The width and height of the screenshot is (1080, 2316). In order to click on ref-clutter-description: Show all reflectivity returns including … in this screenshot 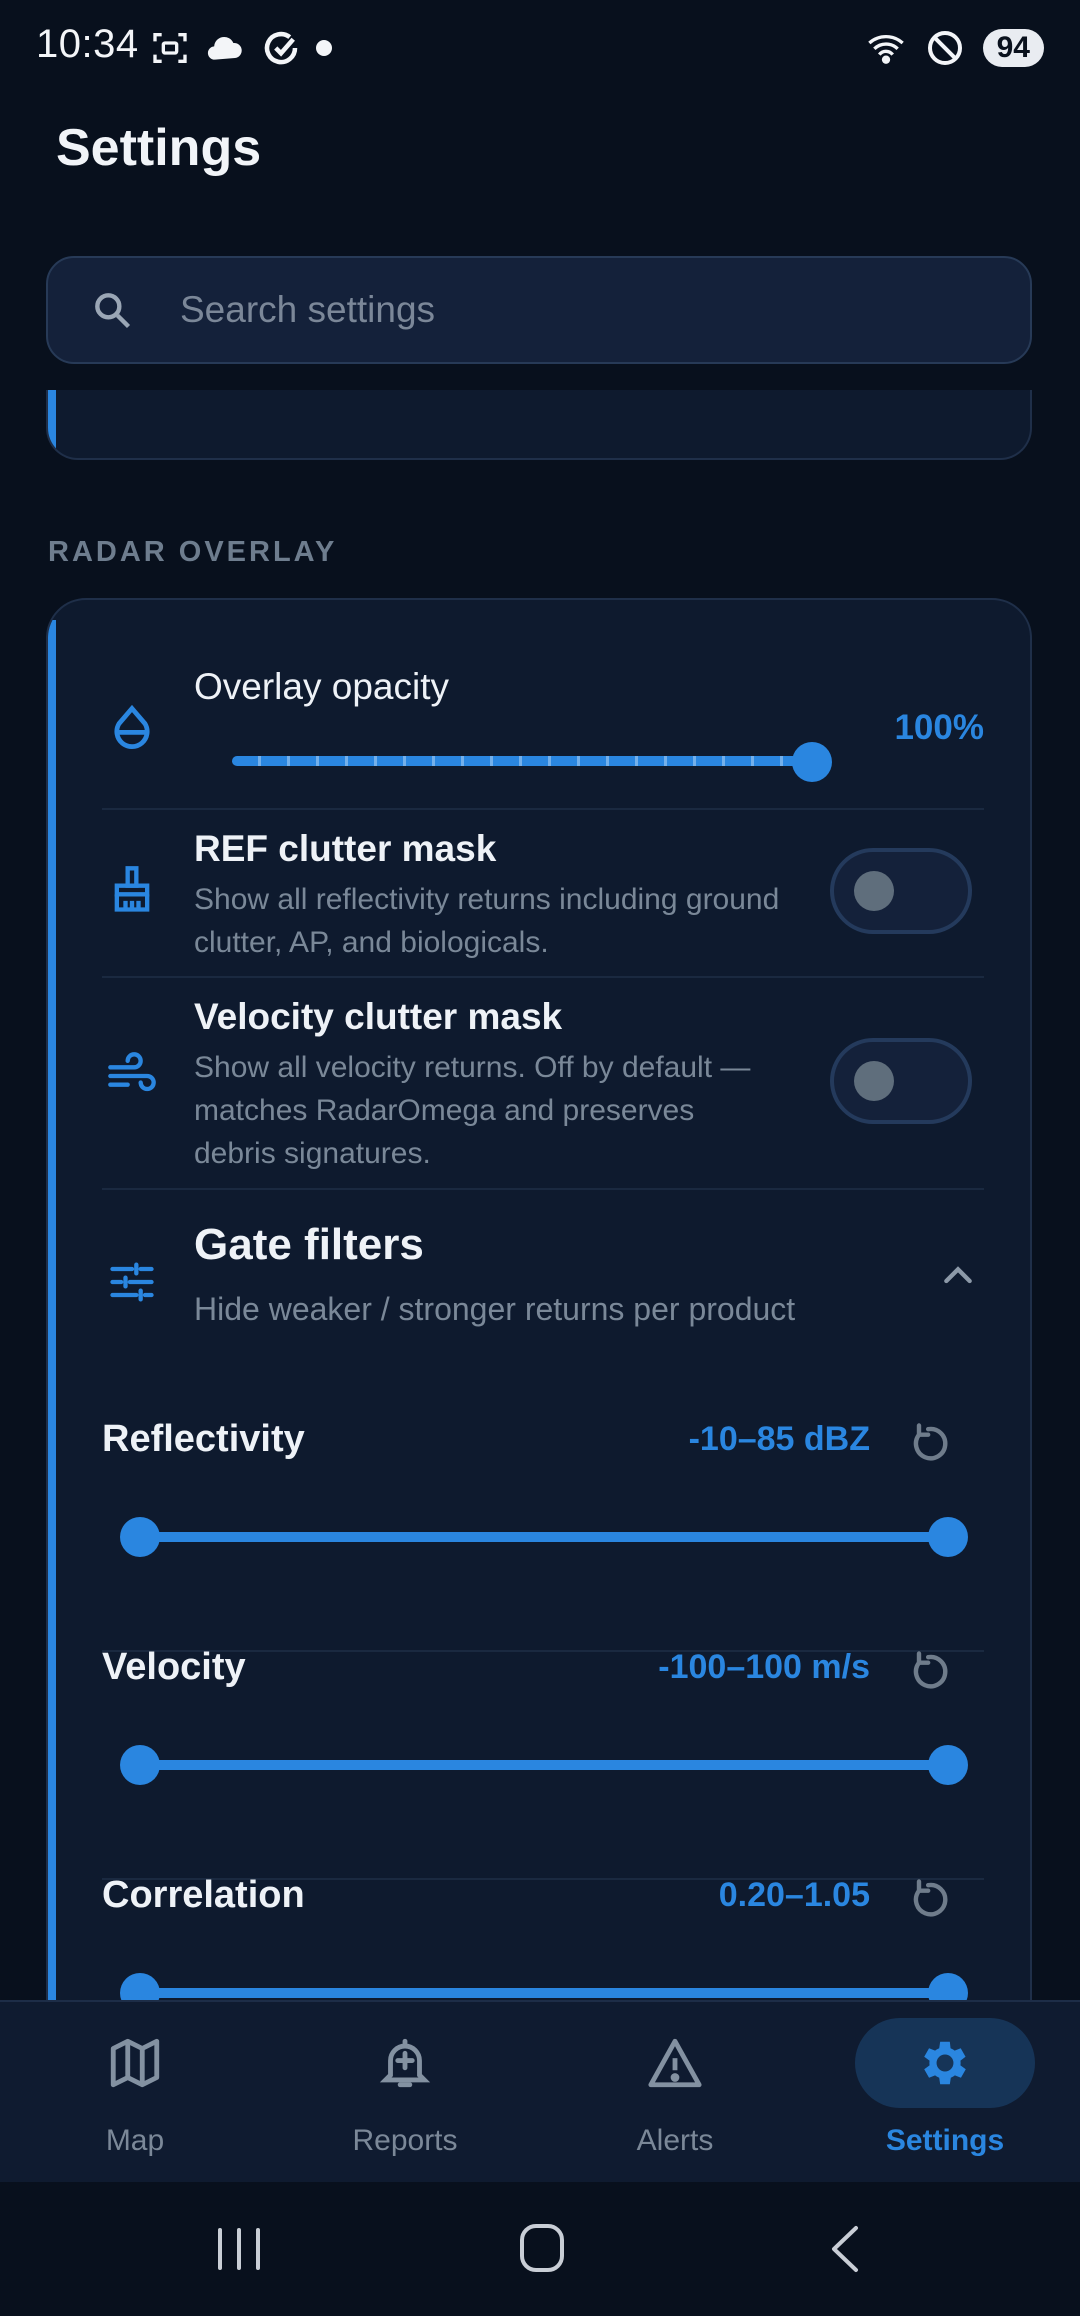, I will do `click(487, 921)`.